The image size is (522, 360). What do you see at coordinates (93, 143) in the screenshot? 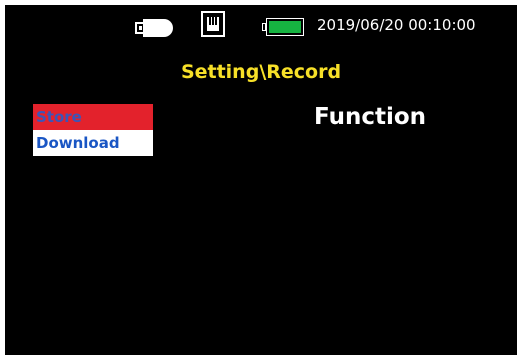
I see `menu-item-download: Download` at bounding box center [93, 143].